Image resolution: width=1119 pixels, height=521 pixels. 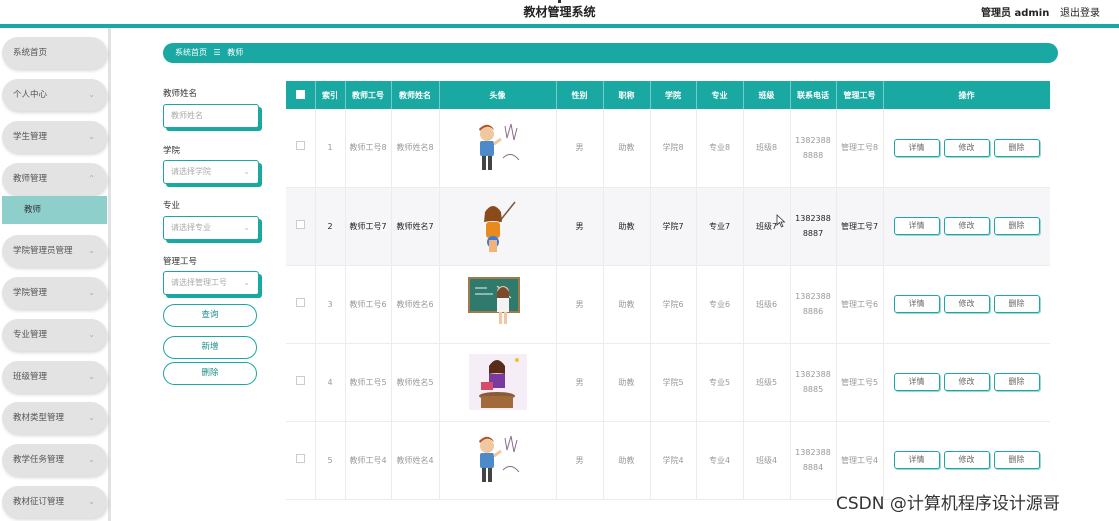 I want to click on cell-teacher-name: 教师姓名4, so click(x=415, y=460).